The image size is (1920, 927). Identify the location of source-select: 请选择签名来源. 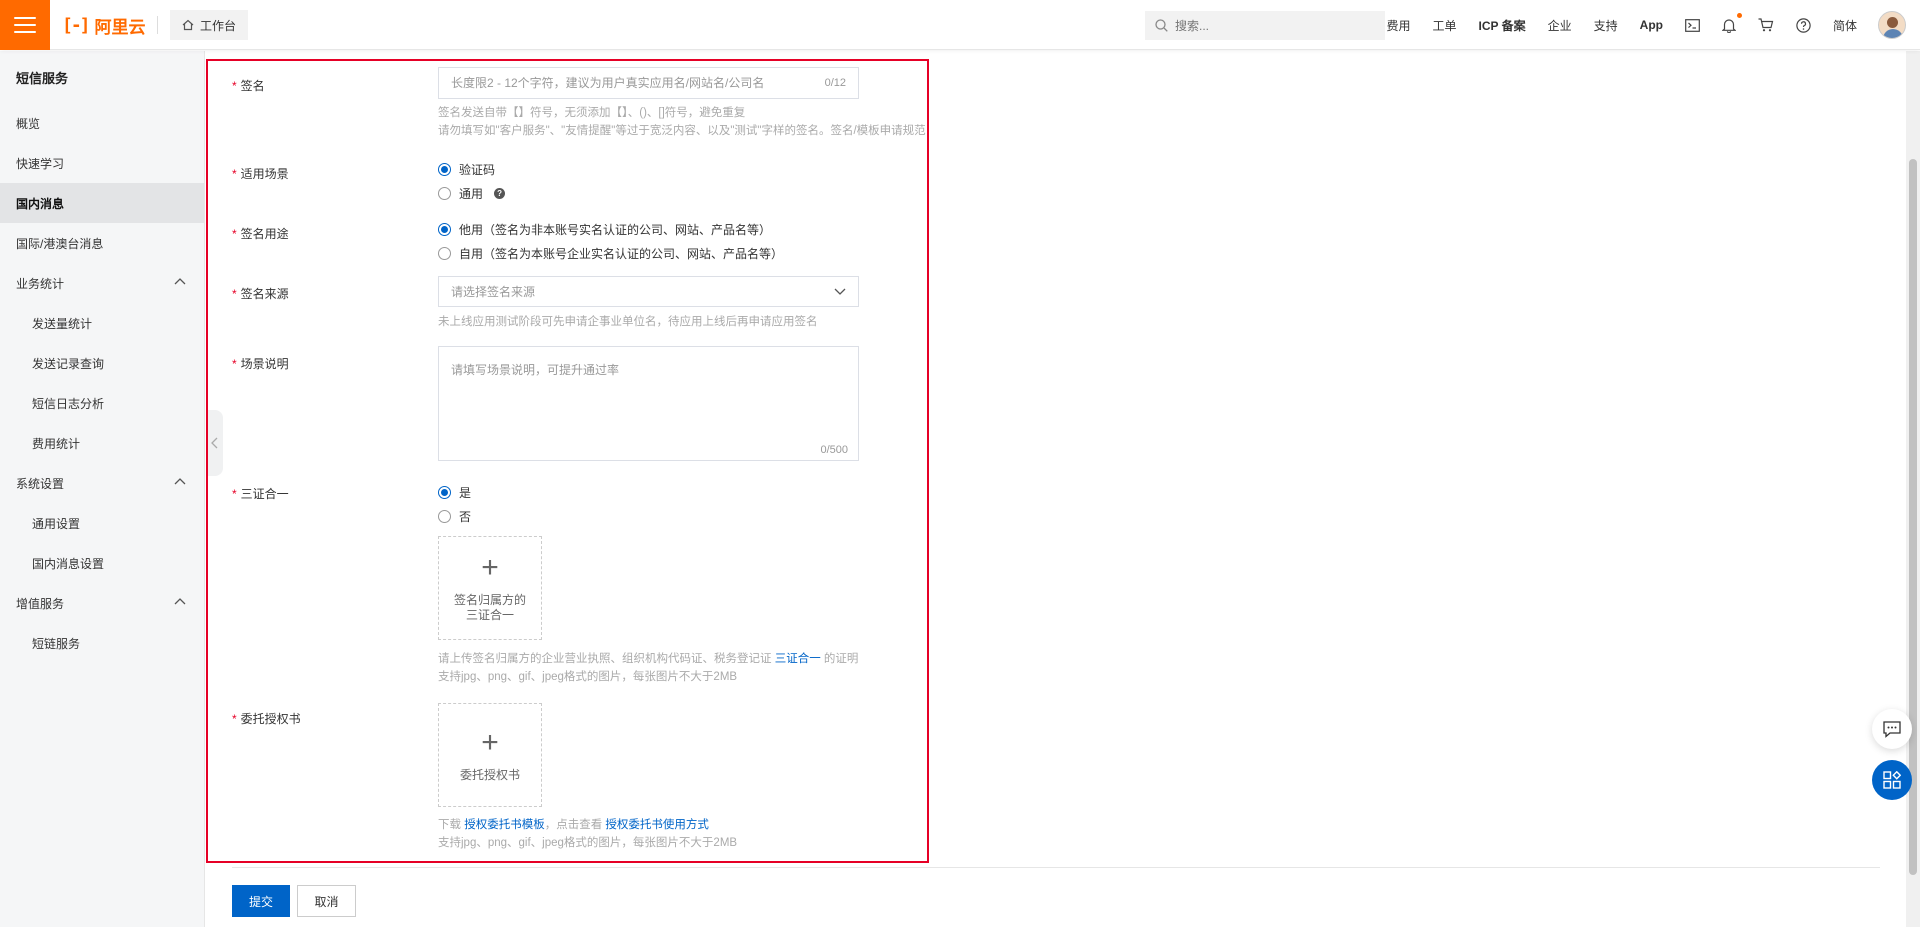
(648, 291).